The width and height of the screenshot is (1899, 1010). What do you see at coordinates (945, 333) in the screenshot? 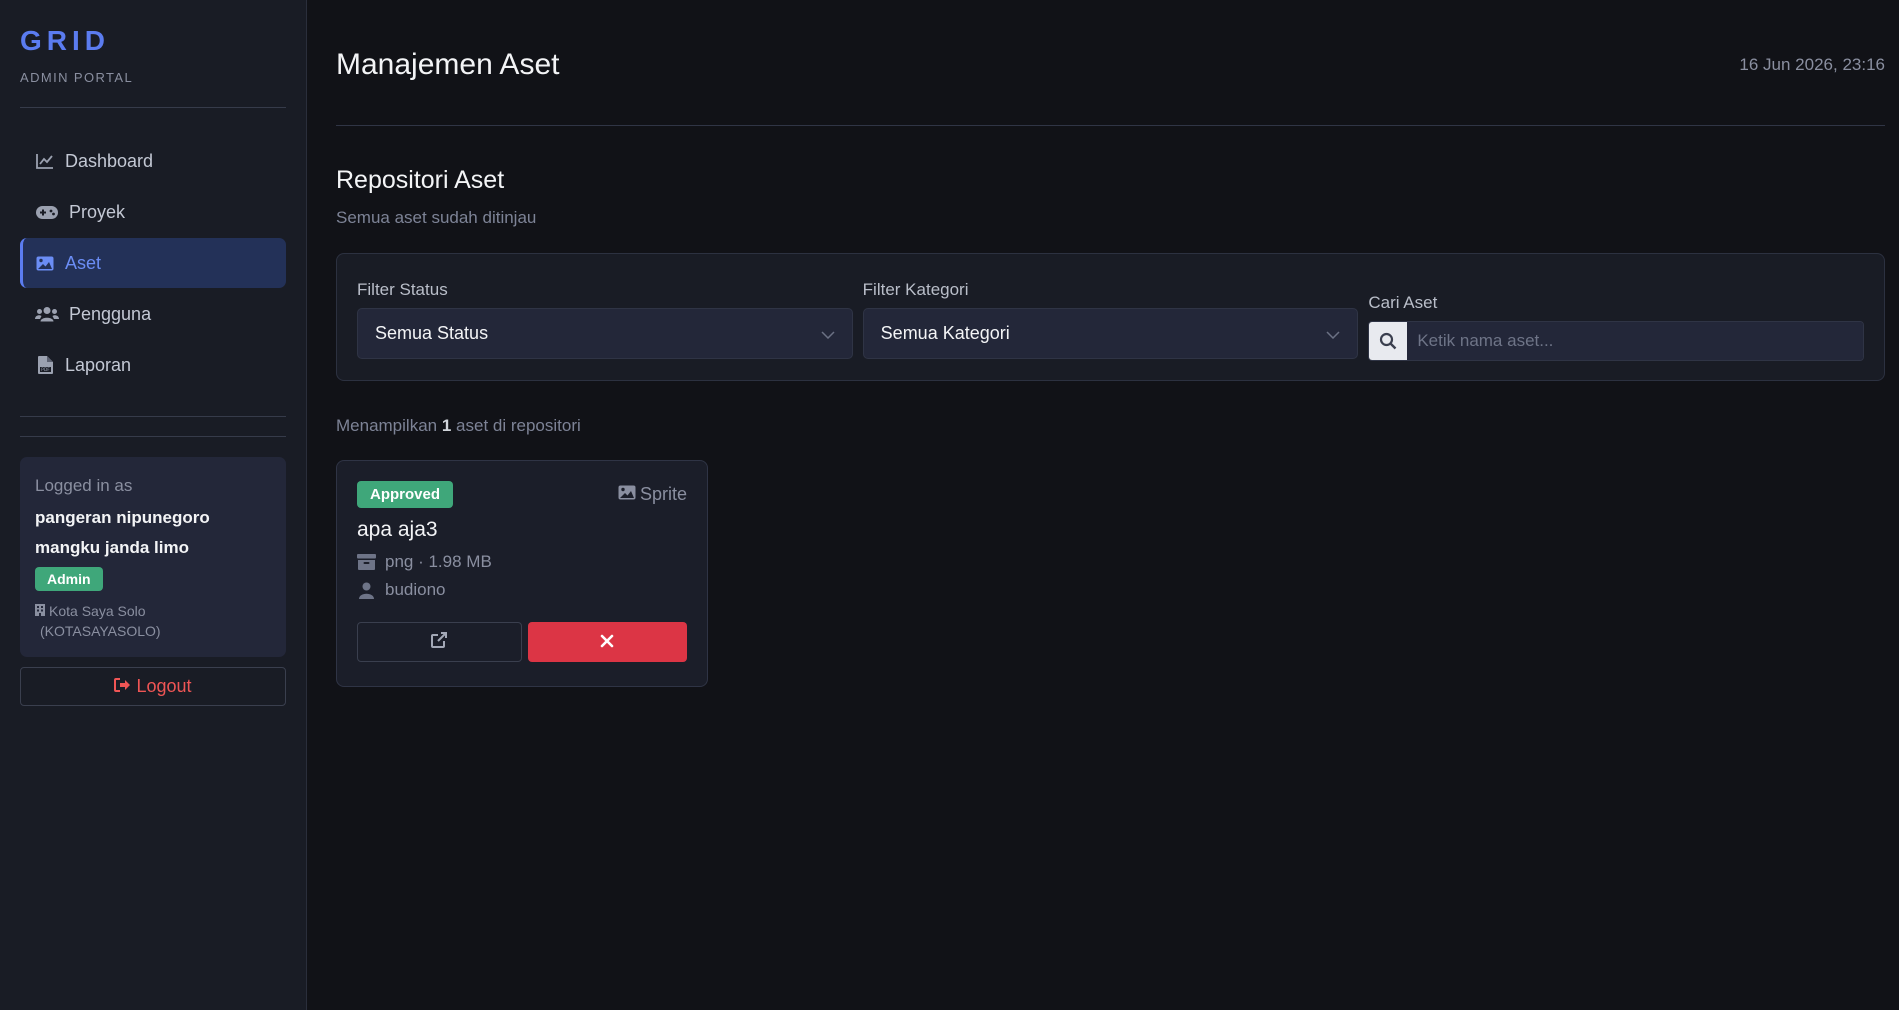
I see `category-select-value: Semua Kategori` at bounding box center [945, 333].